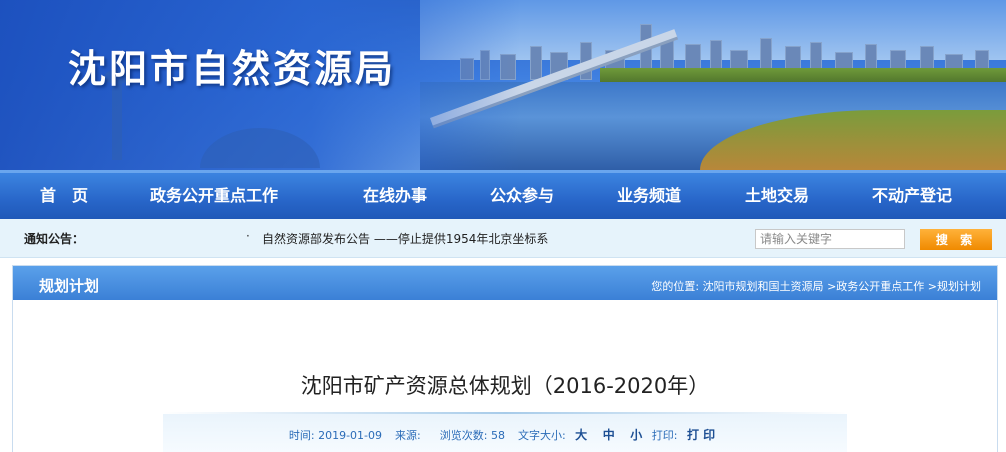 The image size is (1006, 452). I want to click on breadcrumb: 您的位置: 沈阳市规划和国土资源局 >政务公开重点工作 >规划计划, so click(816, 286).